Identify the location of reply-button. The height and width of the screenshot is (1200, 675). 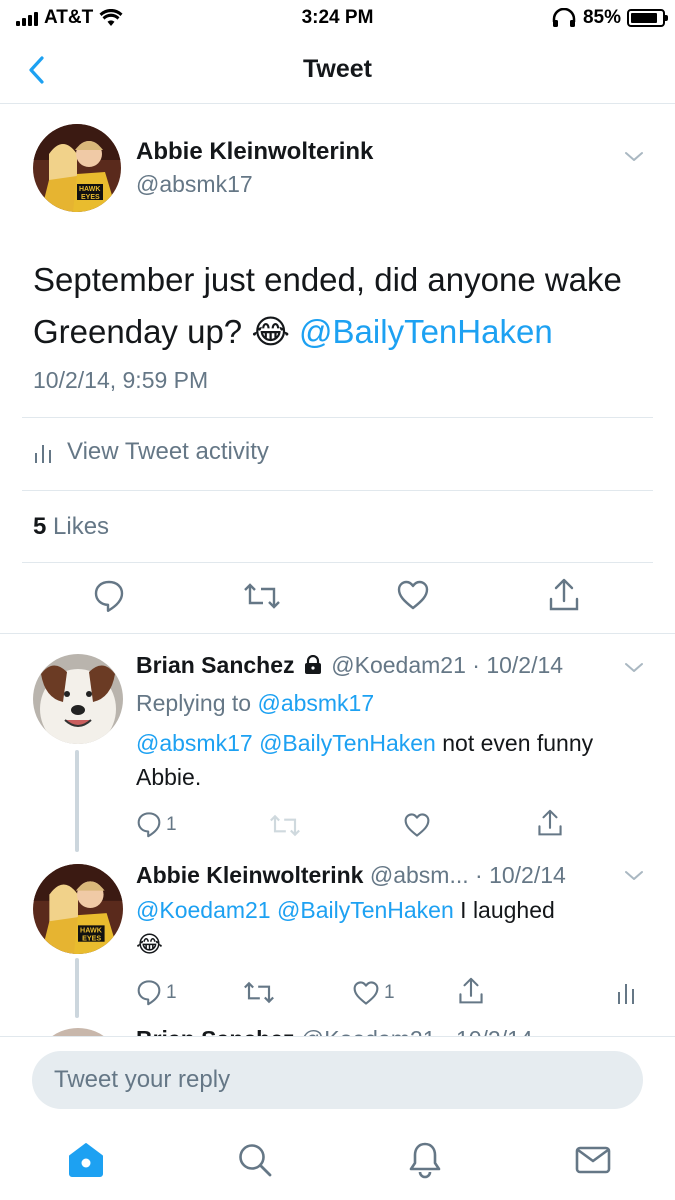
(109, 596).